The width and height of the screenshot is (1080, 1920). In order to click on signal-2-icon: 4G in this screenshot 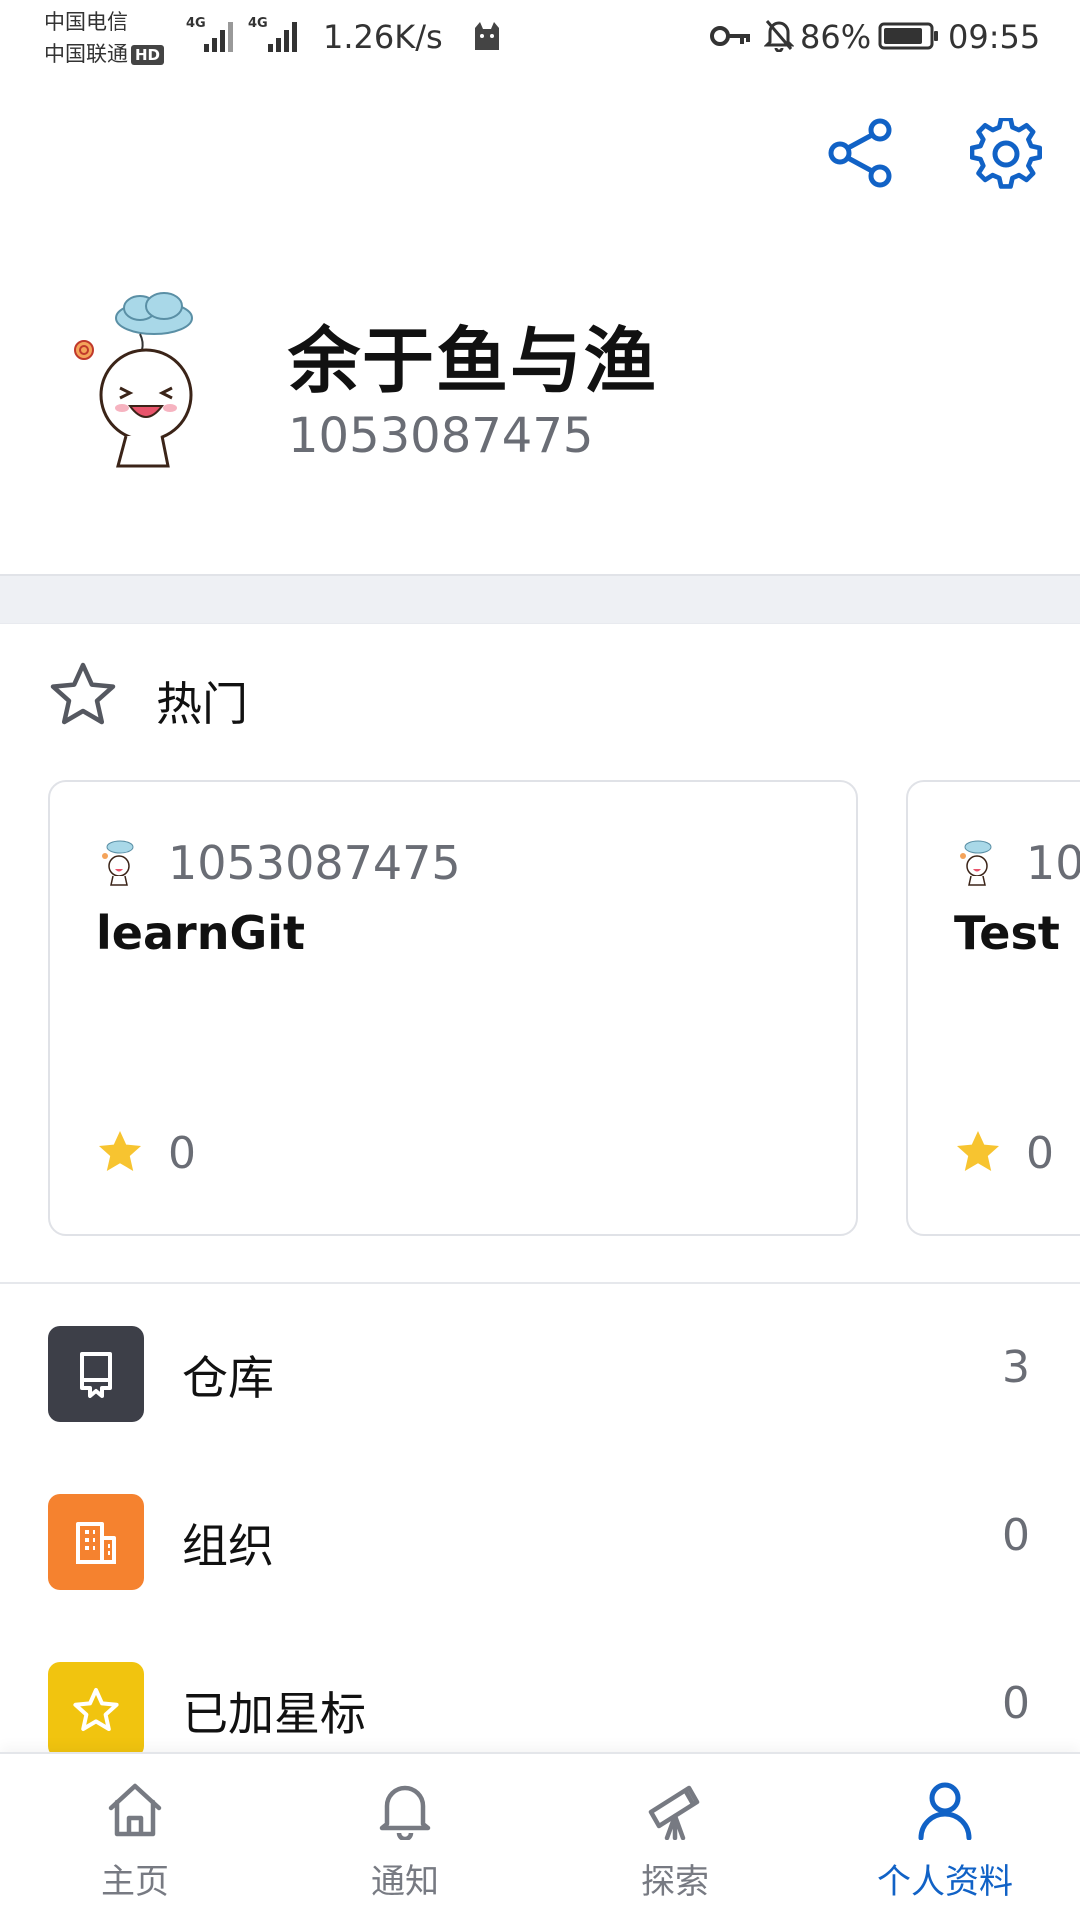, I will do `click(276, 34)`.